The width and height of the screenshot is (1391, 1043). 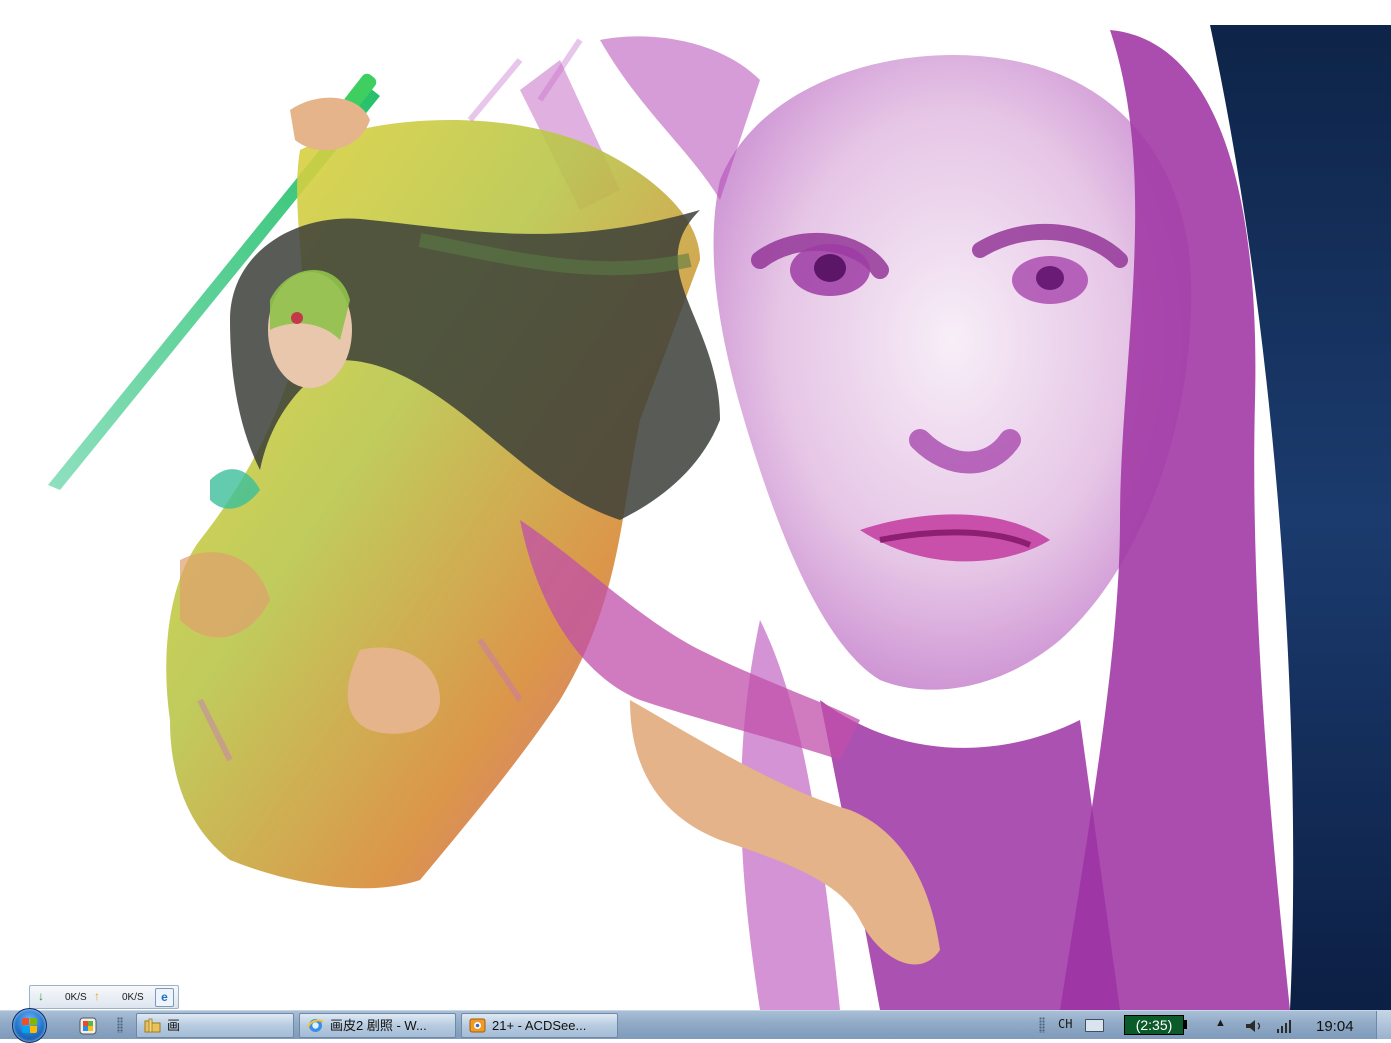 What do you see at coordinates (1254, 1026) in the screenshot?
I see `speaker-icon` at bounding box center [1254, 1026].